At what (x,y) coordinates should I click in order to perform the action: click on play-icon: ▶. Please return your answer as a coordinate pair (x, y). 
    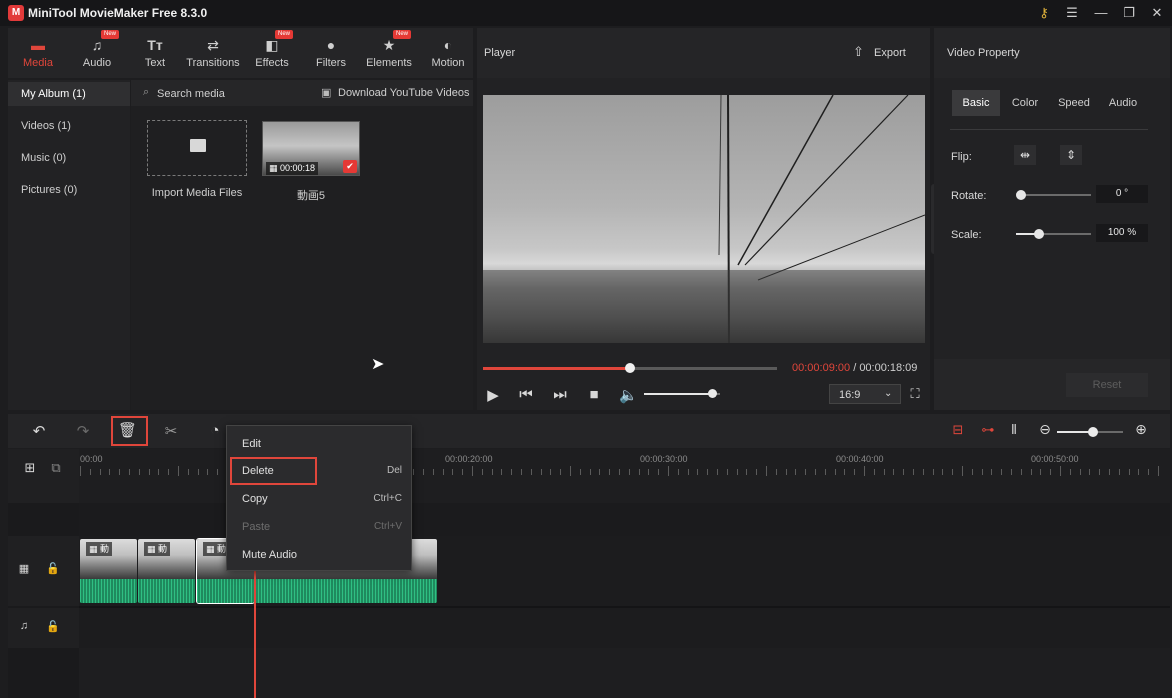
    Looking at the image, I should click on (493, 395).